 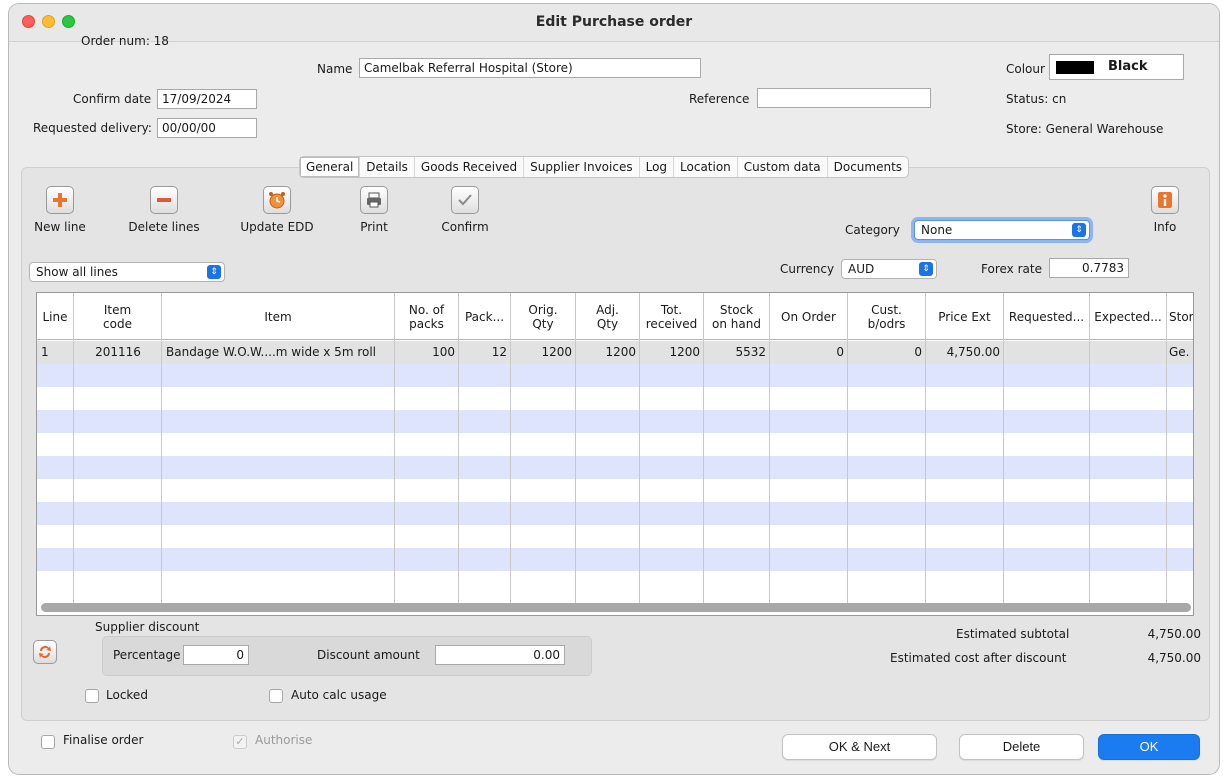 I want to click on locked-label: Locked, so click(x=127, y=695).